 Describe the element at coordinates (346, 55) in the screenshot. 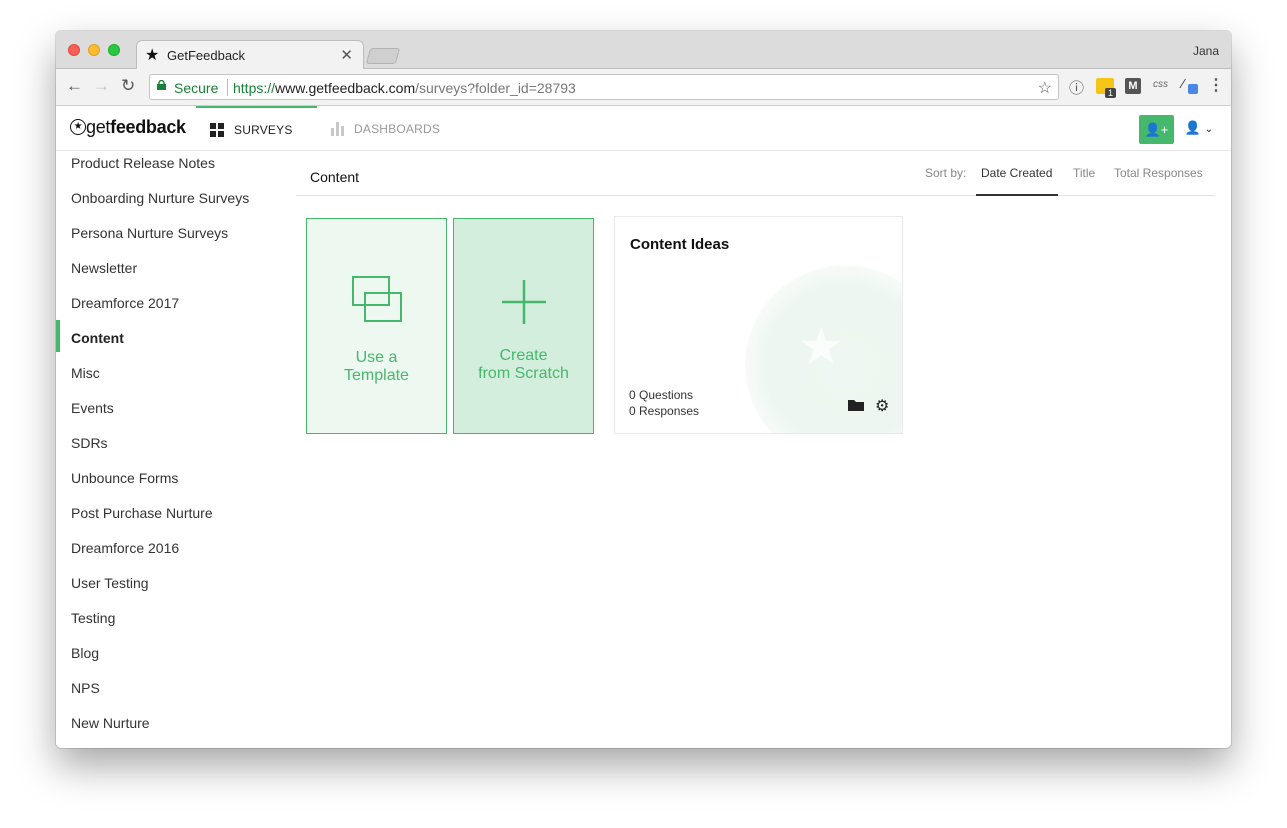

I see `close-tab-icon: ✕` at that location.